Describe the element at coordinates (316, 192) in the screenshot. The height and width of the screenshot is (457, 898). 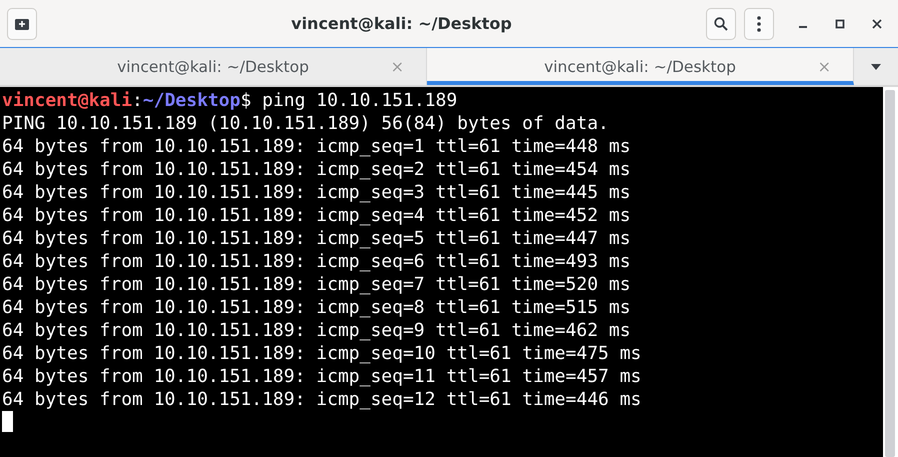
I see `output-line: 64 bytes from 10.10.151.189: icmp_seq=3 ttl=61 time=445 ms` at that location.